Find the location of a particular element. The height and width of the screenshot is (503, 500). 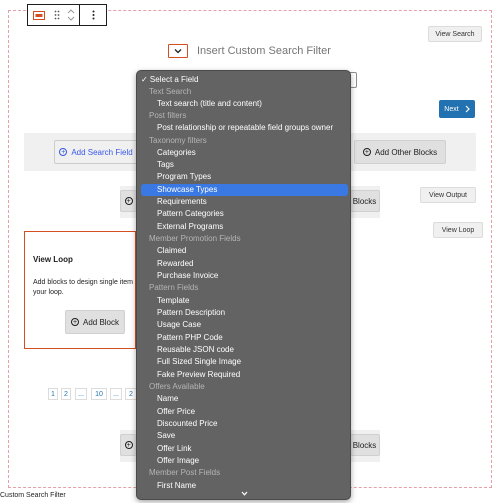

add-block-label: Add Block is located at coordinates (101, 322).